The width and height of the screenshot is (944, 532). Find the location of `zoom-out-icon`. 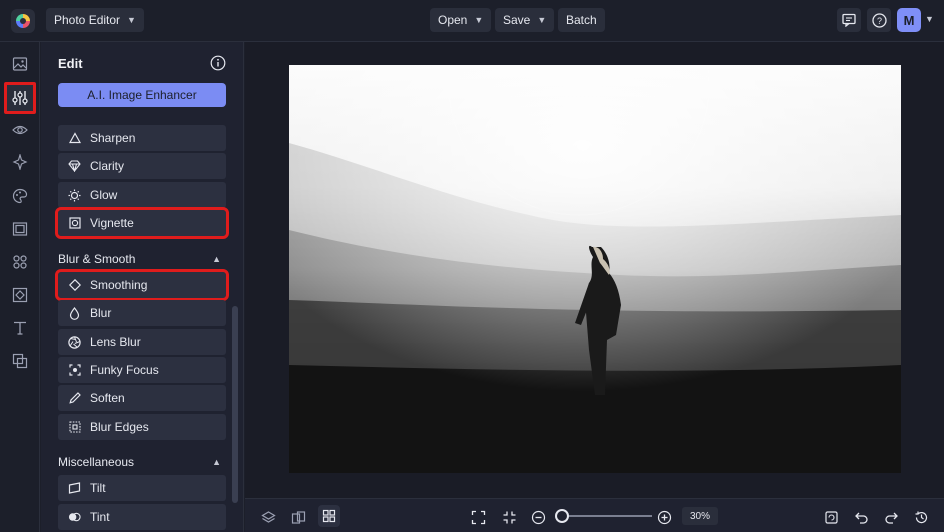

zoom-out-icon is located at coordinates (538, 517).